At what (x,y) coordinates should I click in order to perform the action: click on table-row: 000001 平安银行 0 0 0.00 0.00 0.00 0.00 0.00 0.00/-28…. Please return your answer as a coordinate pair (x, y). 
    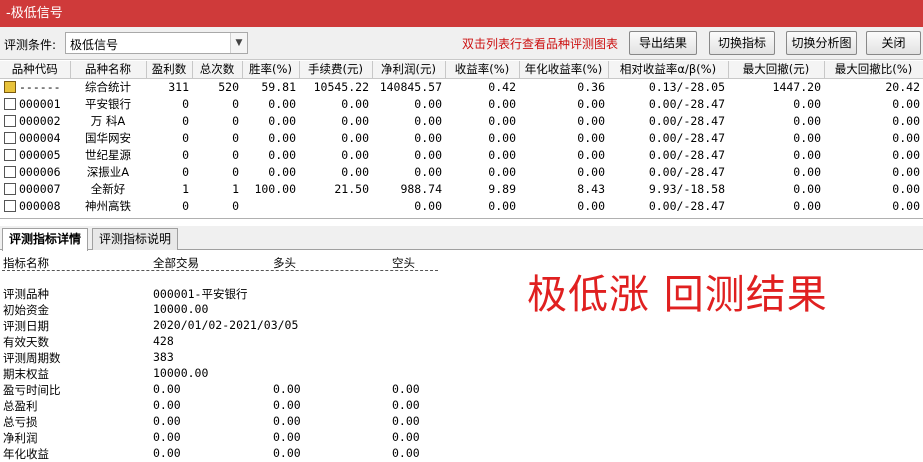
    Looking at the image, I should click on (461, 103).